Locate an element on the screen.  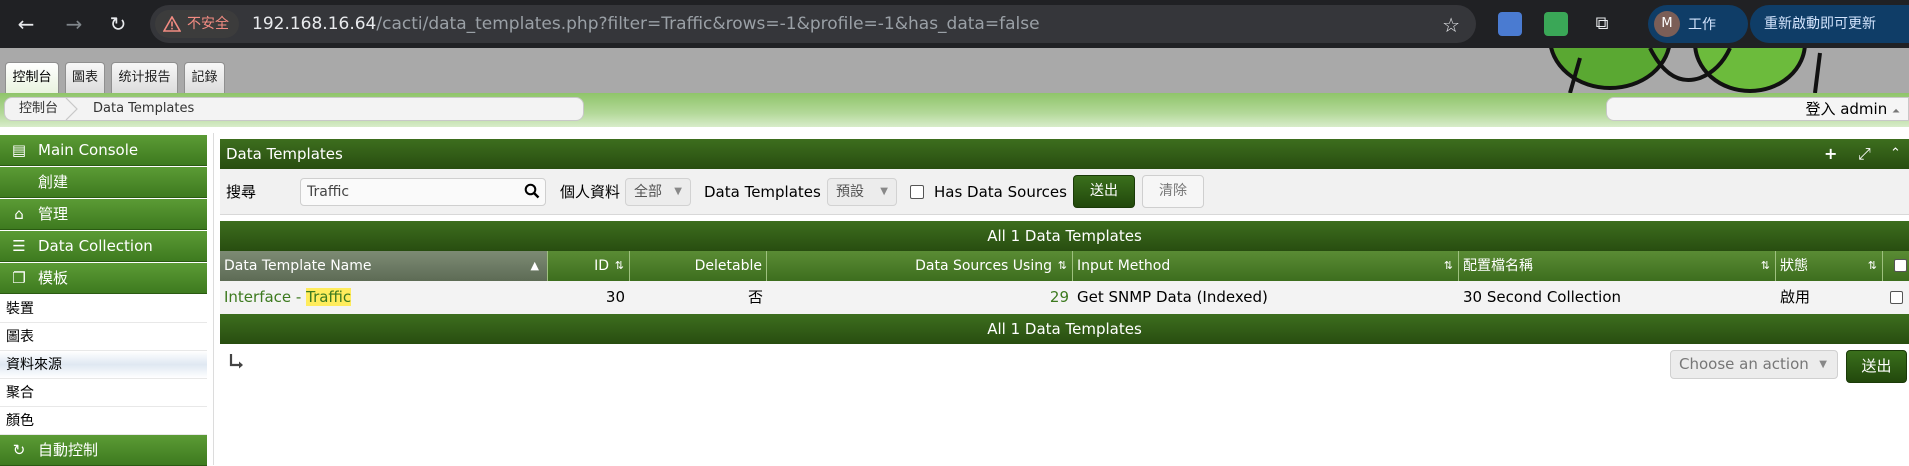
template-id: 30 is located at coordinates (615, 297).